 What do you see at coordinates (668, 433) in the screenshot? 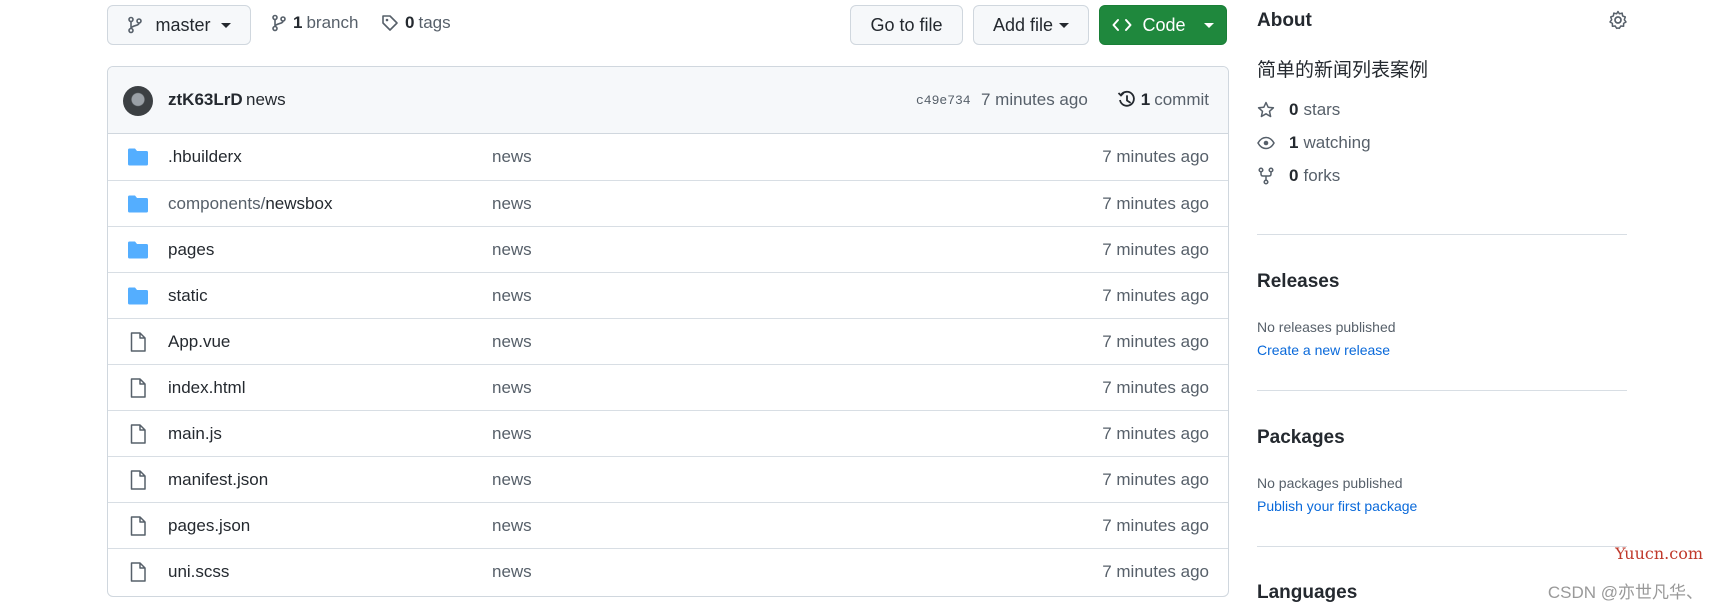
I see `file-row: main.js news 7 minutes ago` at bounding box center [668, 433].